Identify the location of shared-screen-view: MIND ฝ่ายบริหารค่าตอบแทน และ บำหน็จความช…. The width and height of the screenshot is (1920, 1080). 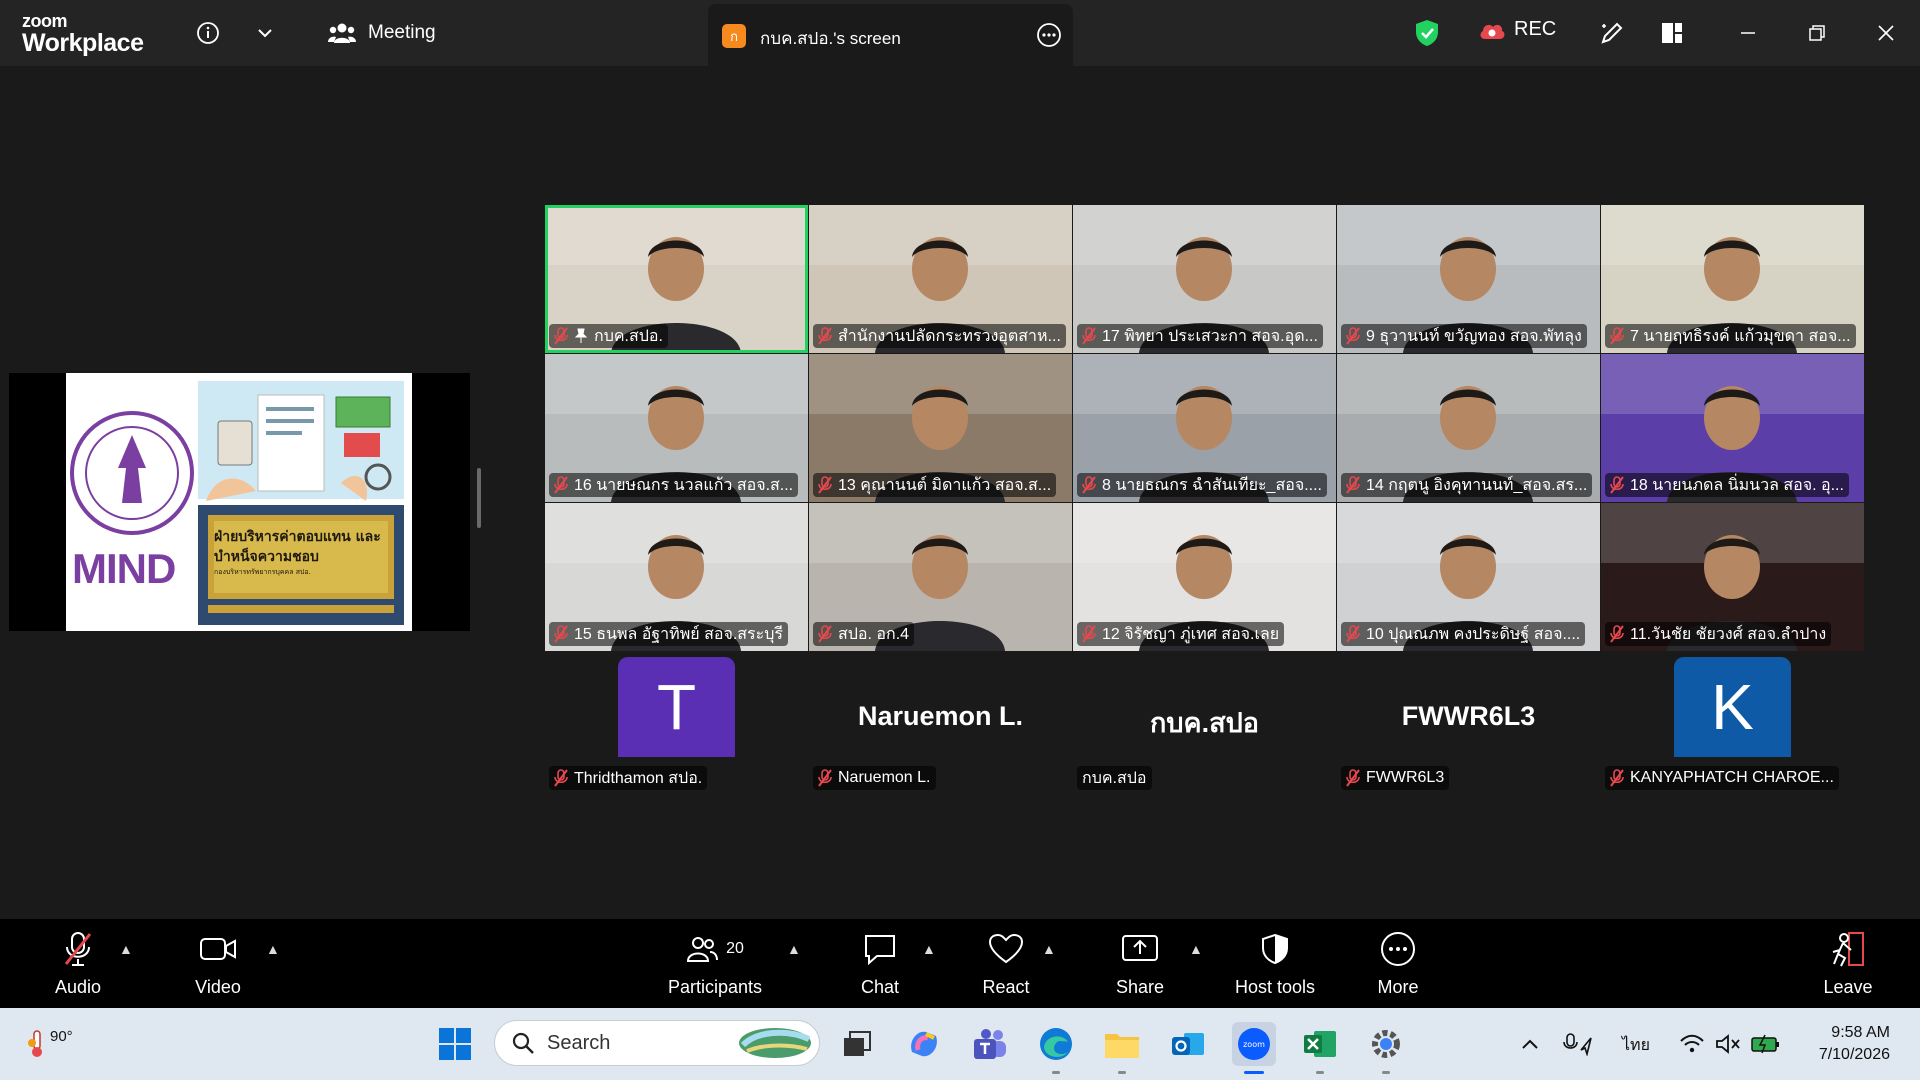
(239, 502).